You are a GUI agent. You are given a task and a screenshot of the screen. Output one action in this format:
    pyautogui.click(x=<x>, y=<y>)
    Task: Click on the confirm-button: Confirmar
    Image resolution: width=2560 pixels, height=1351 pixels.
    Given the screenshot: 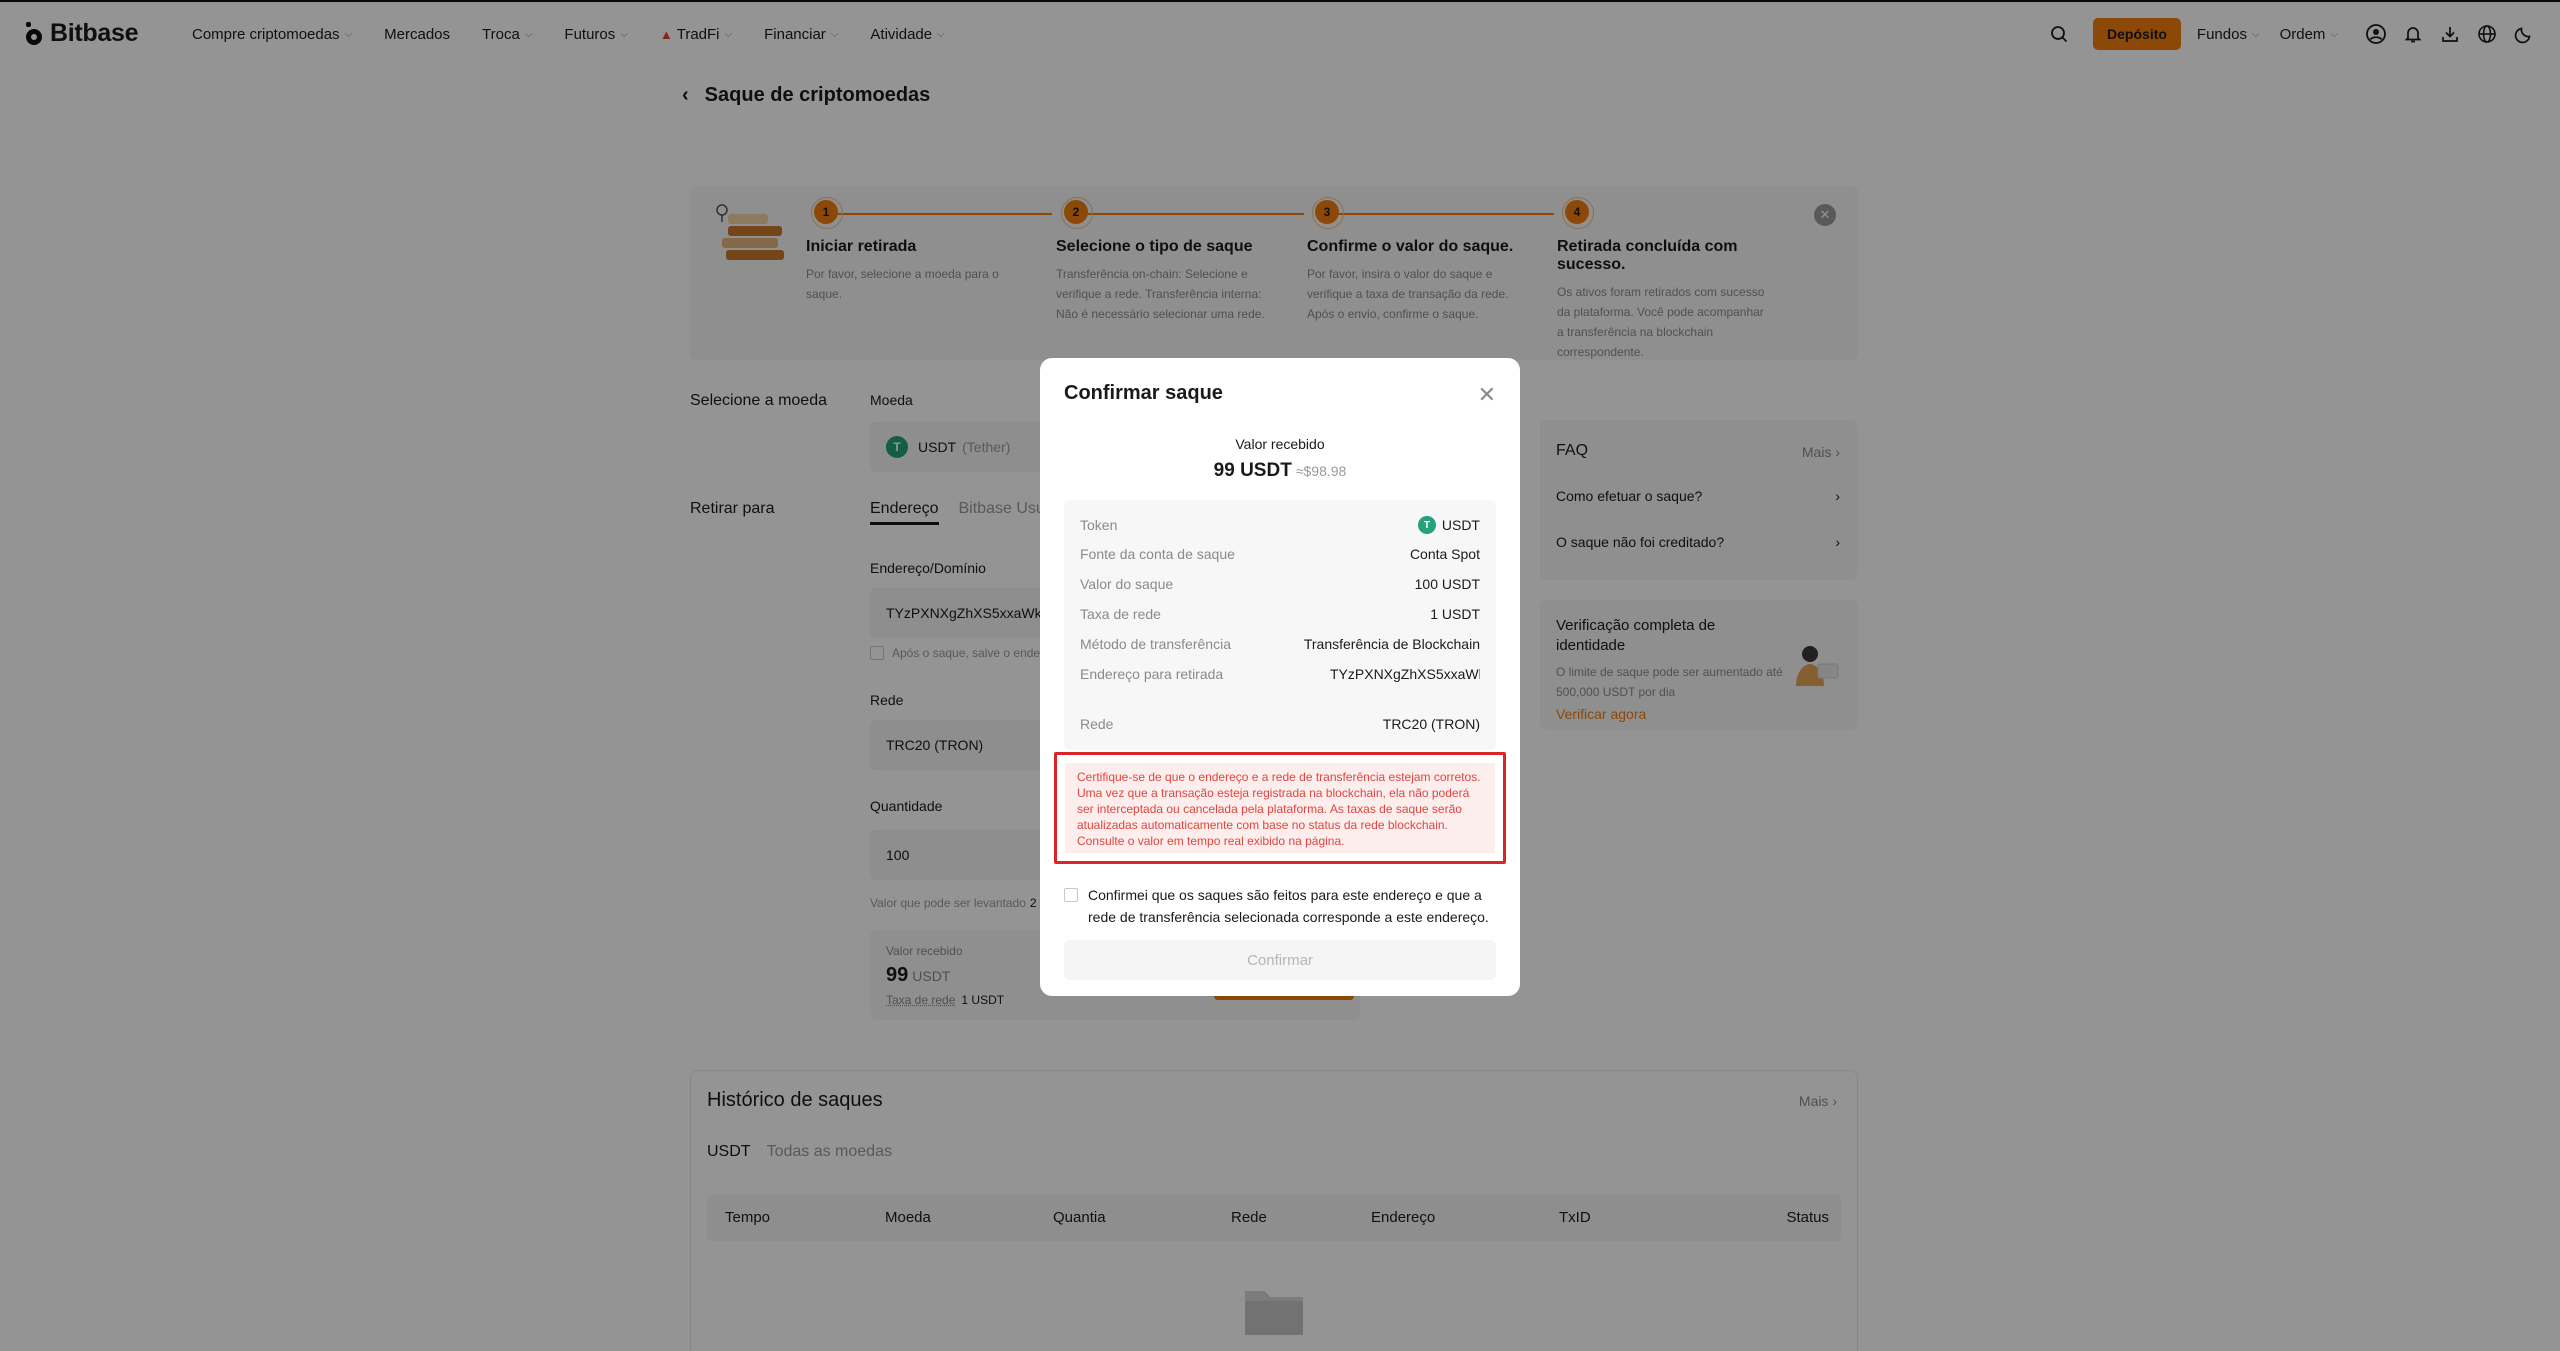 What is the action you would take?
    pyautogui.click(x=1280, y=960)
    